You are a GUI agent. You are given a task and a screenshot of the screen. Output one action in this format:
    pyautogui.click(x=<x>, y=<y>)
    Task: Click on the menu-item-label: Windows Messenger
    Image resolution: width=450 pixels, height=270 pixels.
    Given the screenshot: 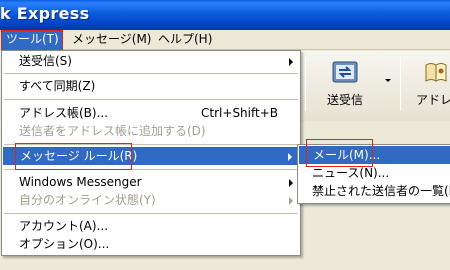 What is the action you would take?
    pyautogui.click(x=80, y=182)
    